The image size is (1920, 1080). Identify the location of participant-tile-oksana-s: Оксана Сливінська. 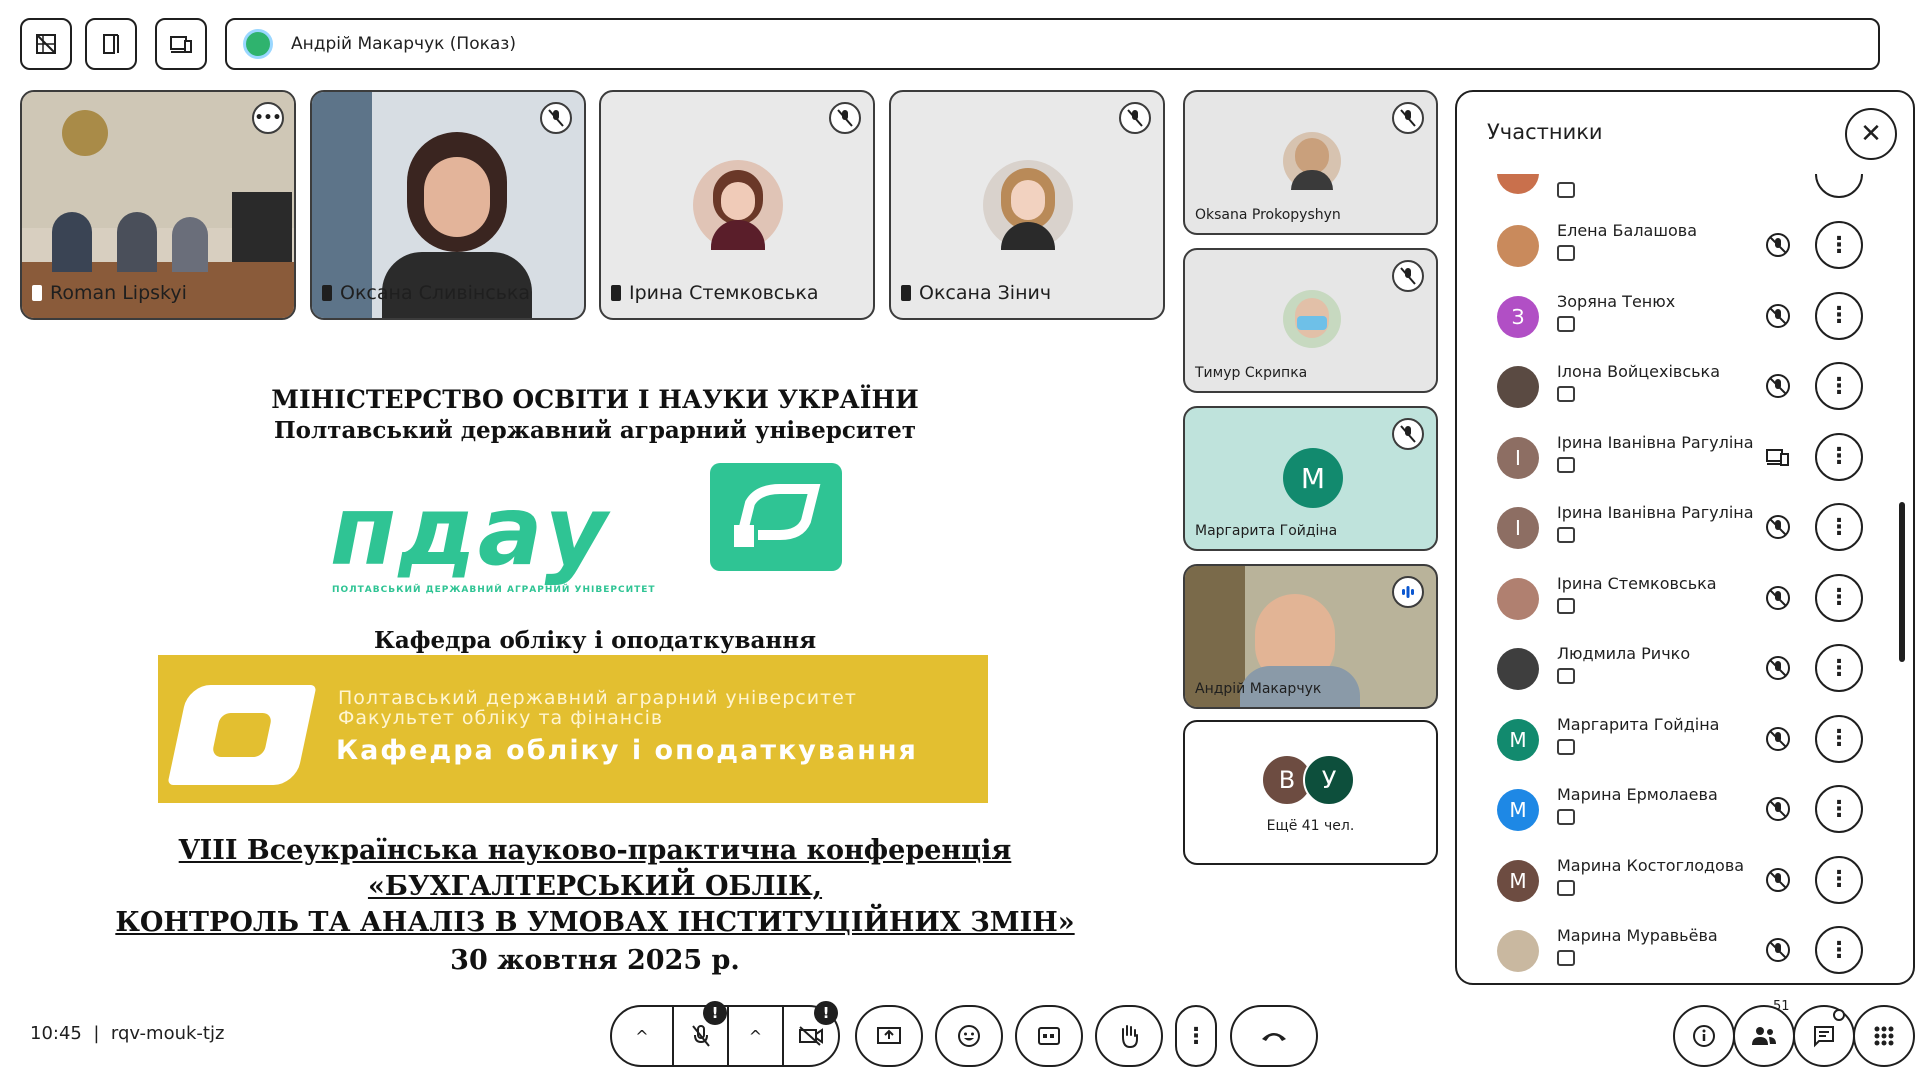
(448, 205).